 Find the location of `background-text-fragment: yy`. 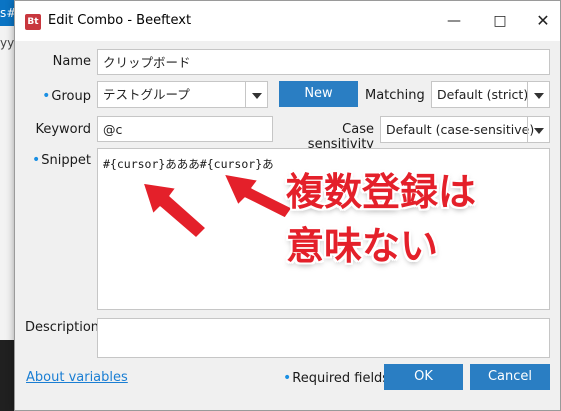

background-text-fragment: yy is located at coordinates (7, 43).